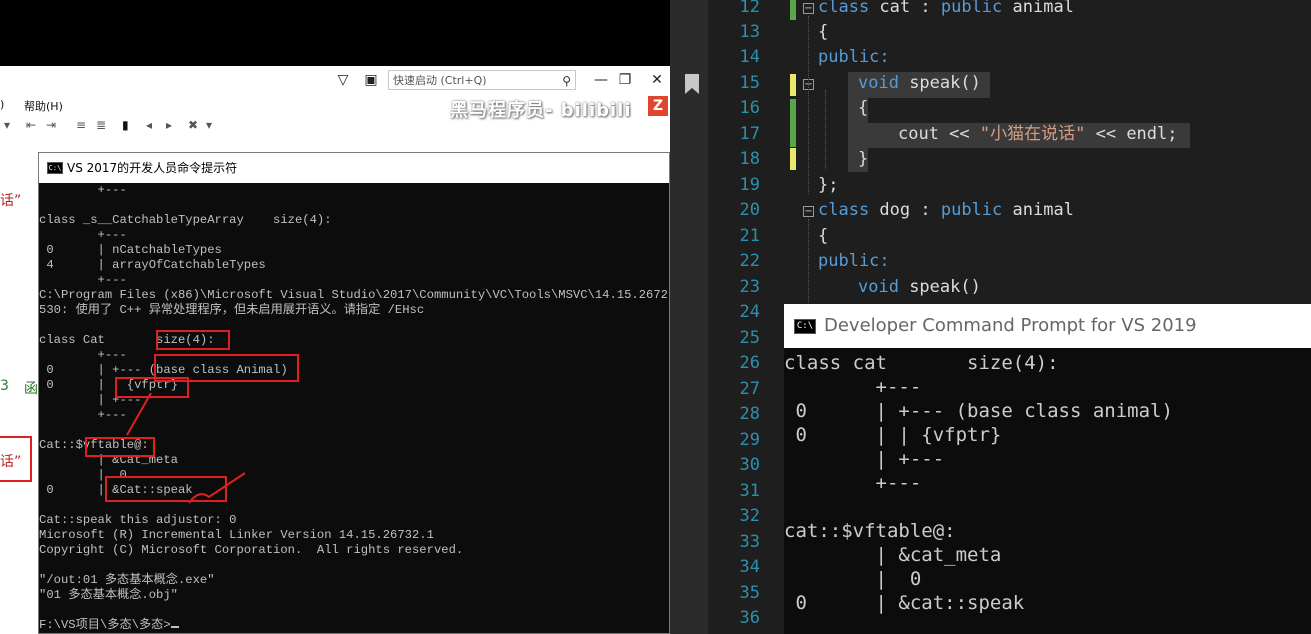 The width and height of the screenshot is (1311, 634). Describe the element at coordinates (1032, 134) in the screenshot. I see `code-string: "小猫在说话"` at that location.